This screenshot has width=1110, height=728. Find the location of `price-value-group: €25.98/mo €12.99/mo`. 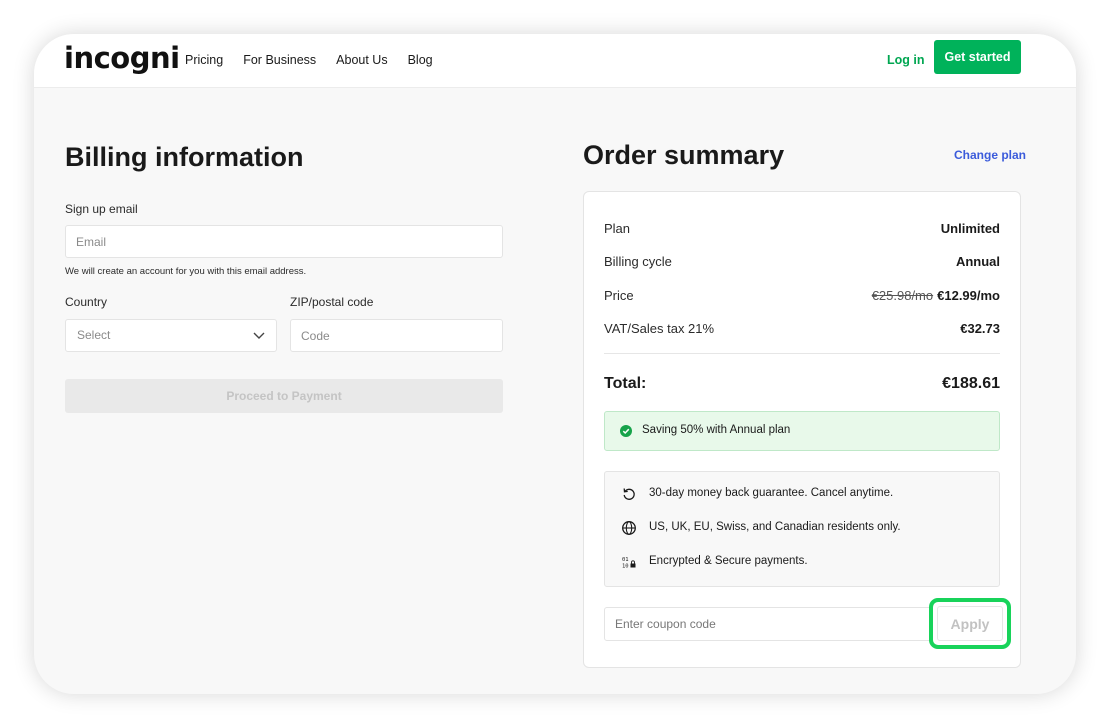

price-value-group: €25.98/mo €12.99/mo is located at coordinates (936, 295).